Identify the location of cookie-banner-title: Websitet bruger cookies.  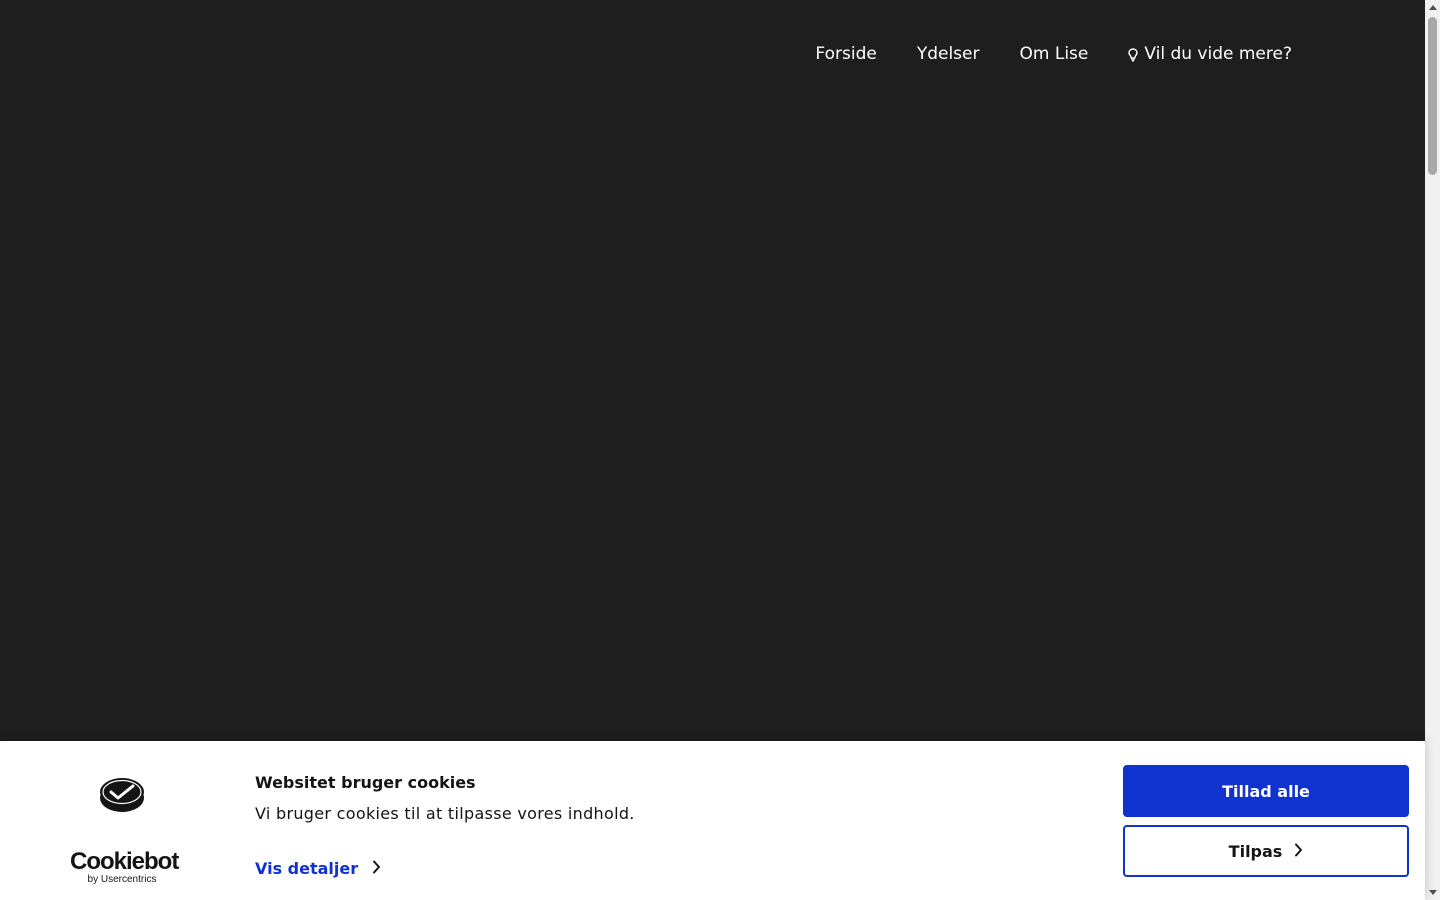
(365, 782).